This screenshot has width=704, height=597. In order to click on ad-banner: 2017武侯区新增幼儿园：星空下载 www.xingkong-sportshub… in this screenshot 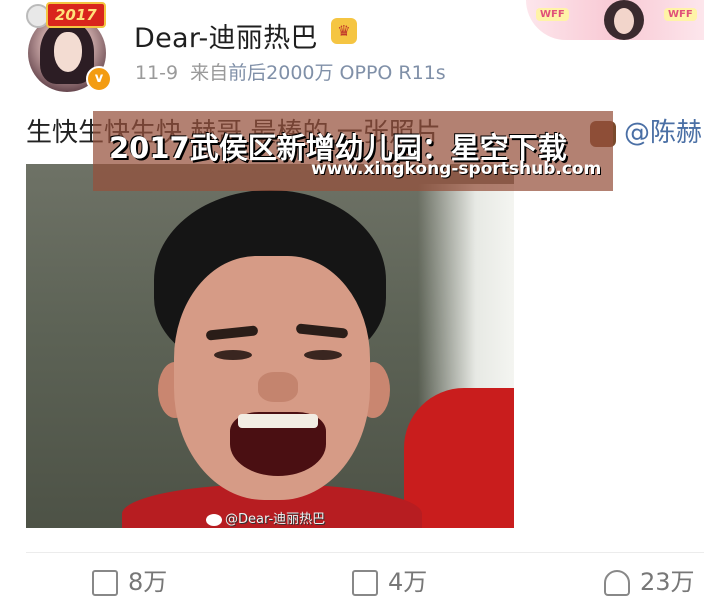, I will do `click(353, 151)`.